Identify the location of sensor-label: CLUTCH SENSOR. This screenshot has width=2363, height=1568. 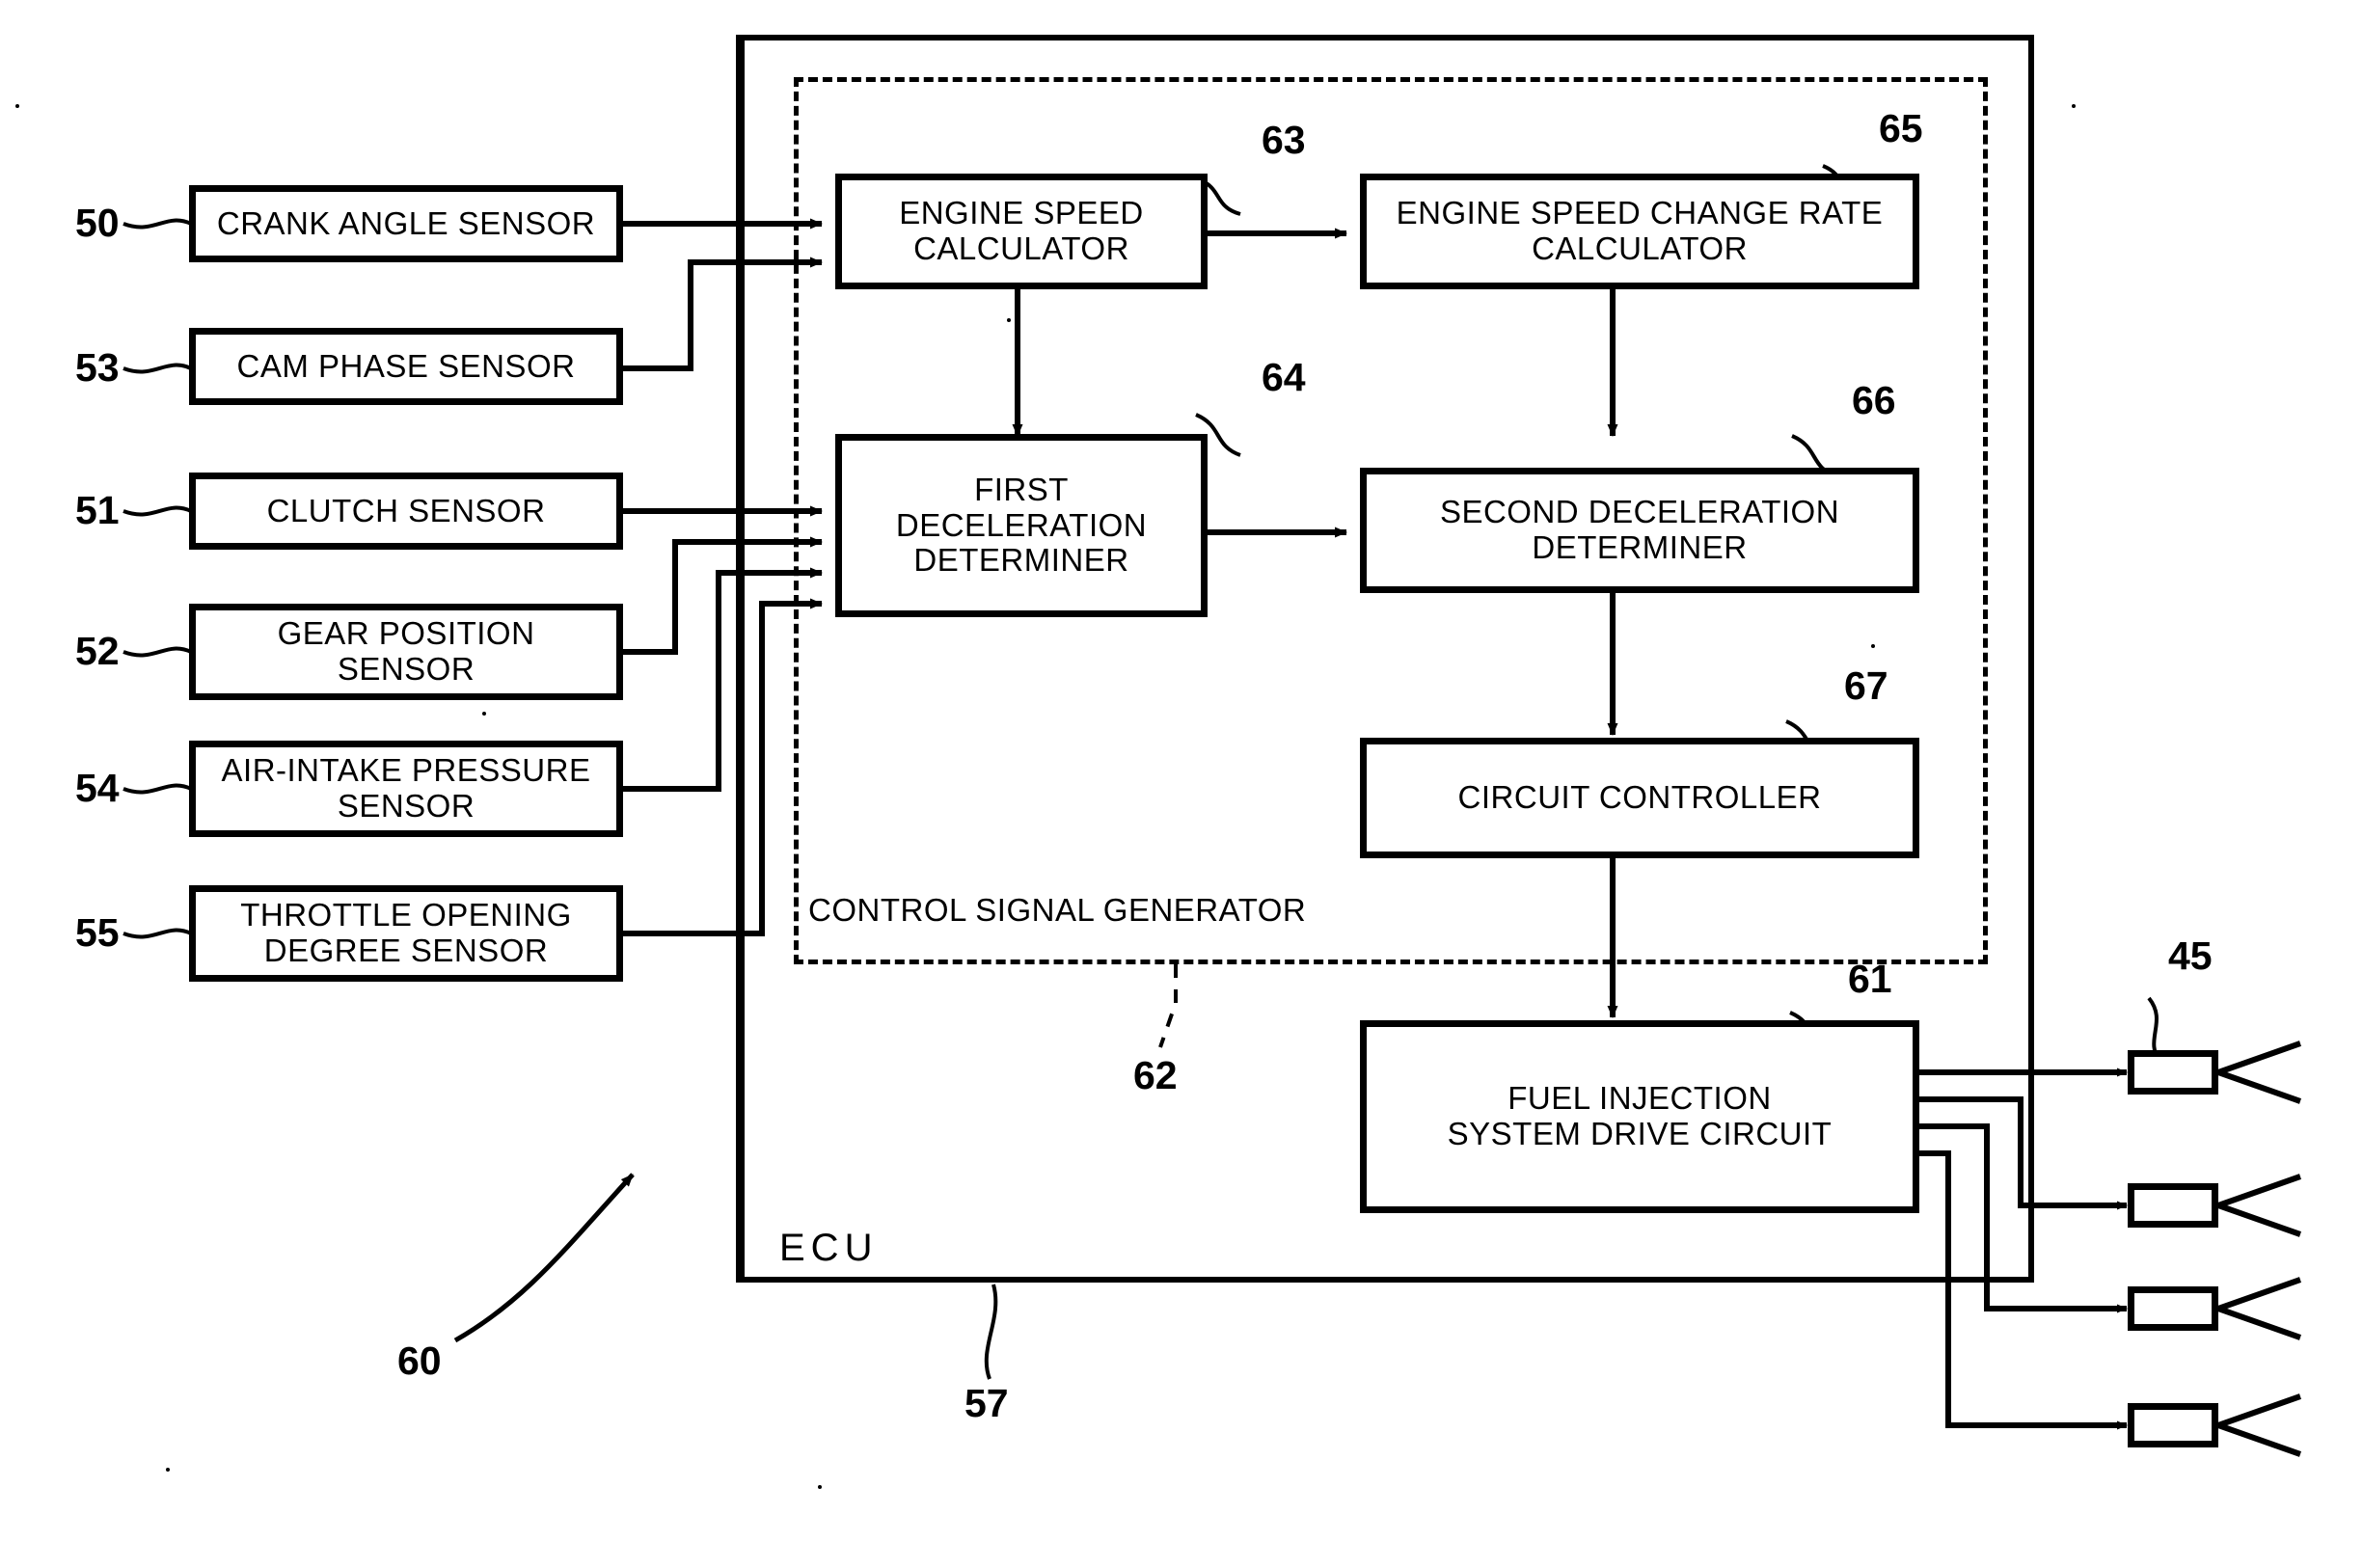
(406, 510).